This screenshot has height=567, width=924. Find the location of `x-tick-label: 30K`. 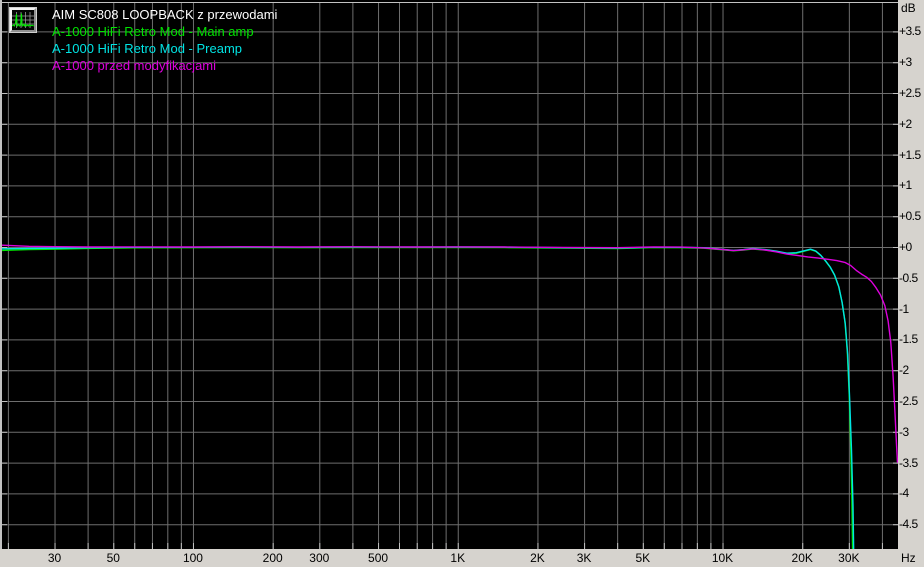

x-tick-label: 30K is located at coordinates (849, 558).